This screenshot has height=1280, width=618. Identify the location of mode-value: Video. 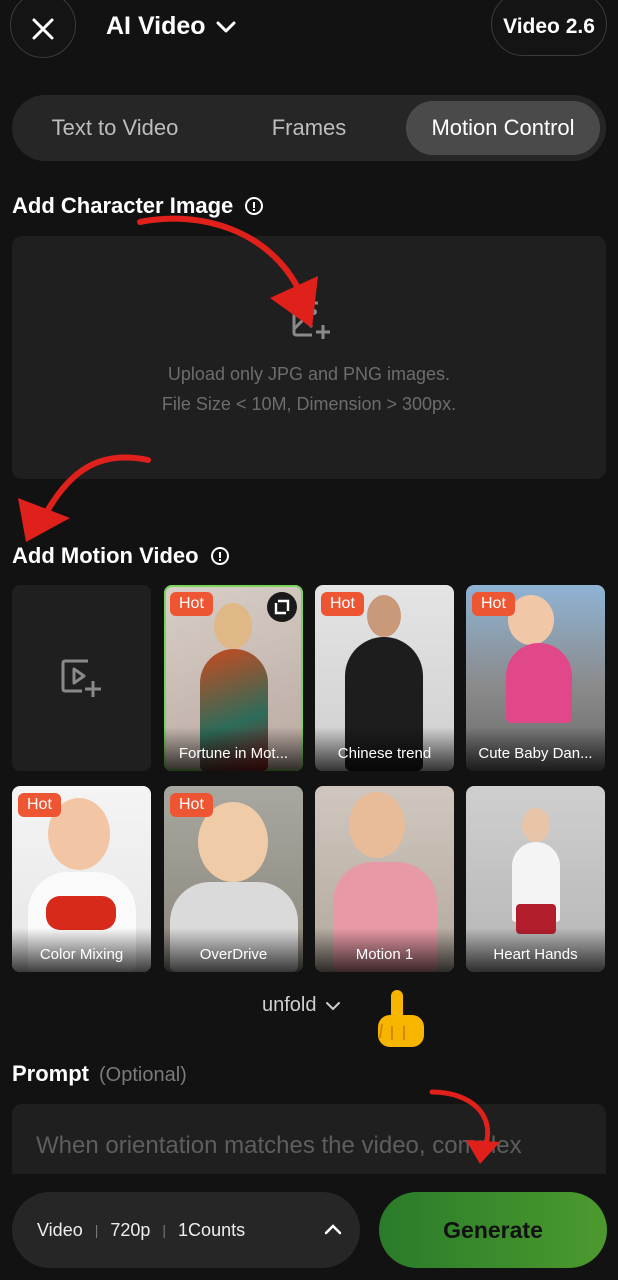
(60, 1229).